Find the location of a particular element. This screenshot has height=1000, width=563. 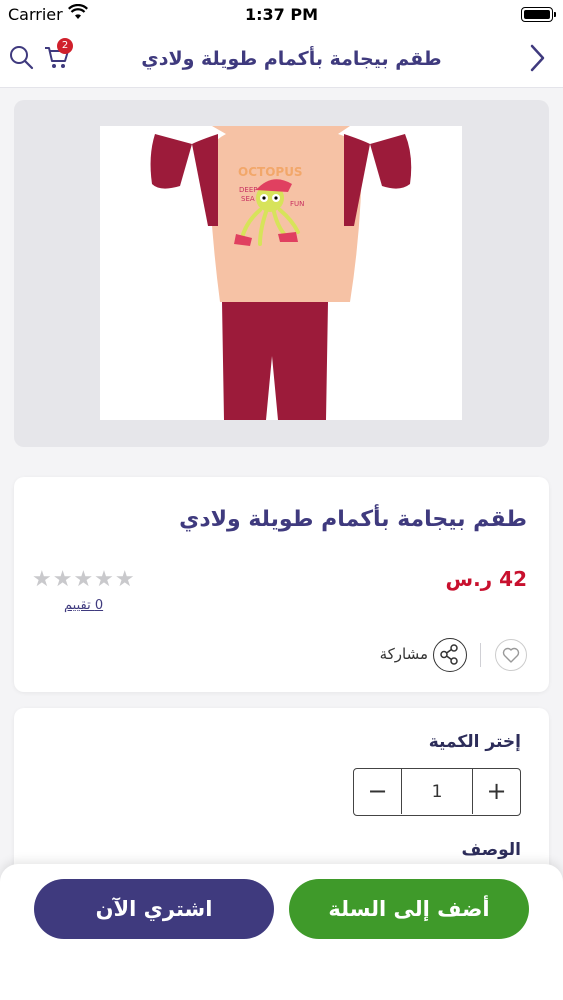

increment-button: + is located at coordinates (496, 791).